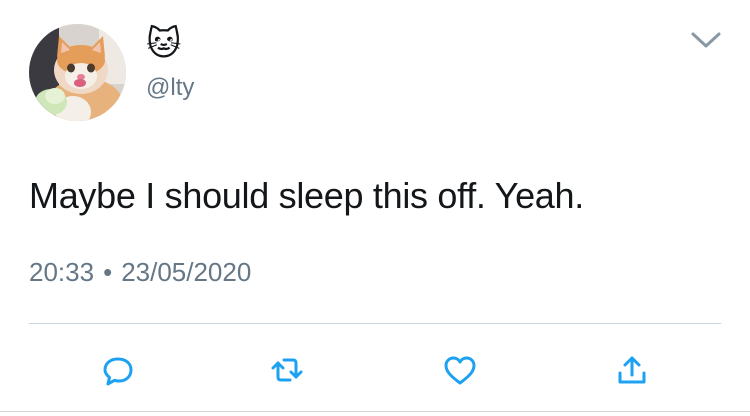 Image resolution: width=750 pixels, height=416 pixels. Describe the element at coordinates (163, 44) in the screenshot. I see `display-name: 🐱` at that location.